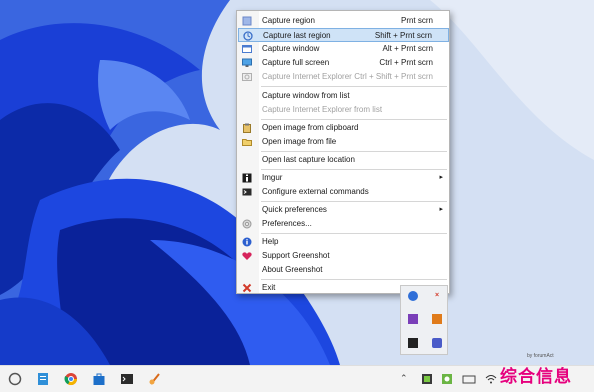  I want to click on help-icon, so click(247, 242).